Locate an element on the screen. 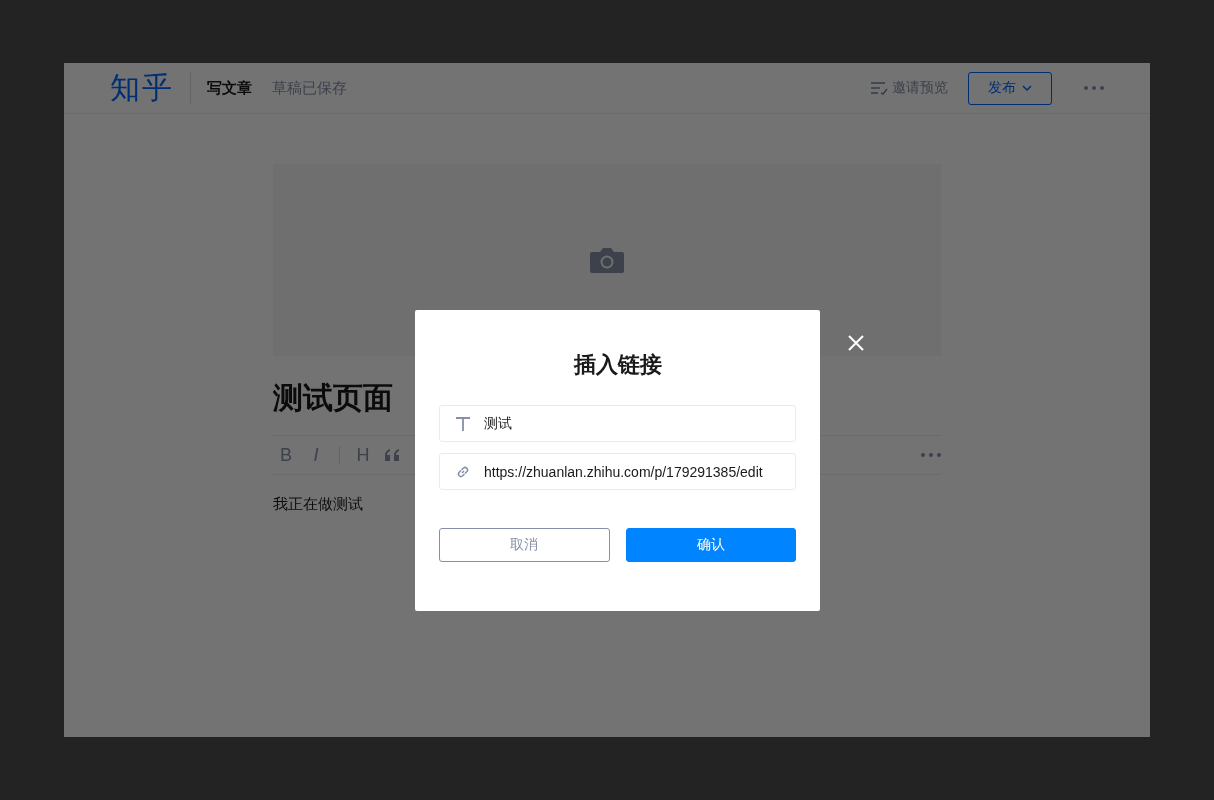 The width and height of the screenshot is (1214, 800). close-icon is located at coordinates (856, 343).